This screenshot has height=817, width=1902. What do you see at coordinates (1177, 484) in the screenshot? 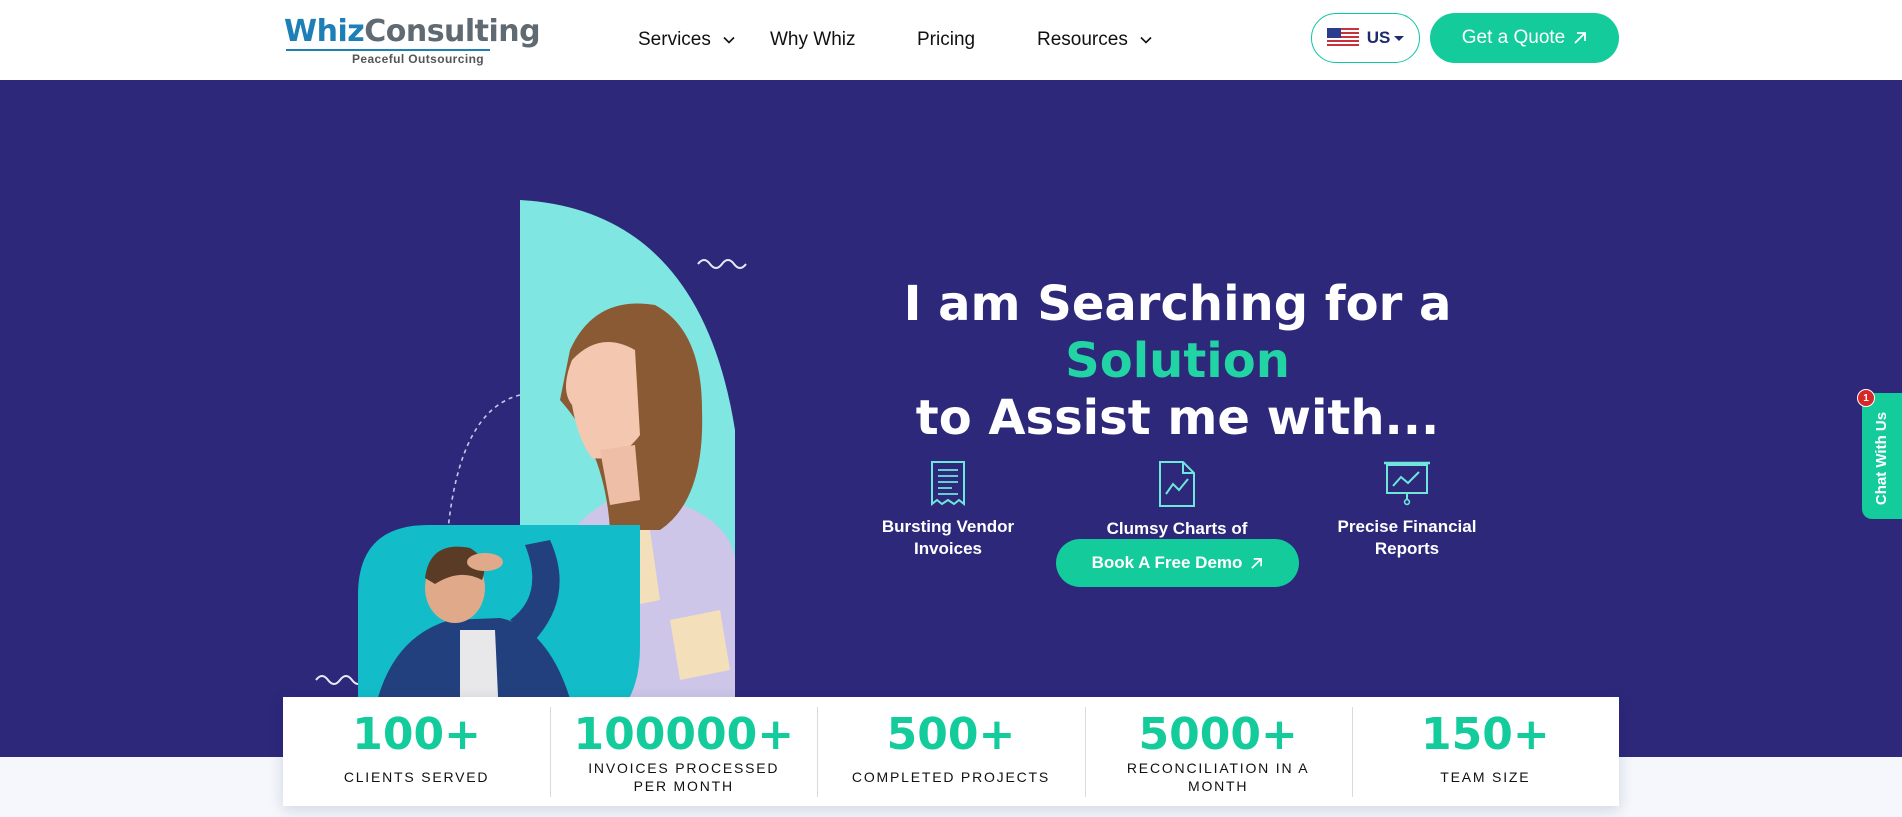
I see `document-chart-icon` at bounding box center [1177, 484].